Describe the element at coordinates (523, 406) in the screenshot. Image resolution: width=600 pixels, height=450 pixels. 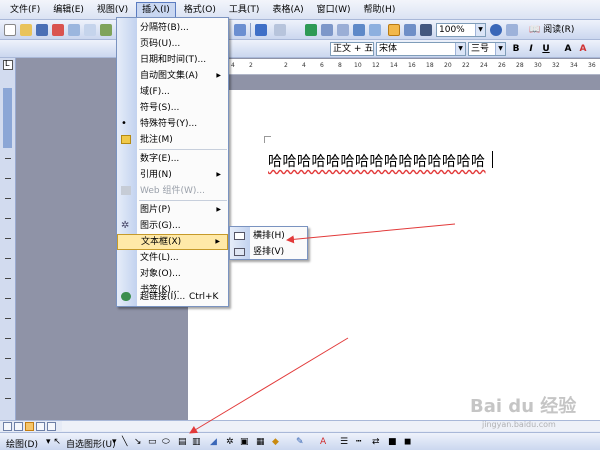
I see `watermark-logo: Bai du 经验` at that location.